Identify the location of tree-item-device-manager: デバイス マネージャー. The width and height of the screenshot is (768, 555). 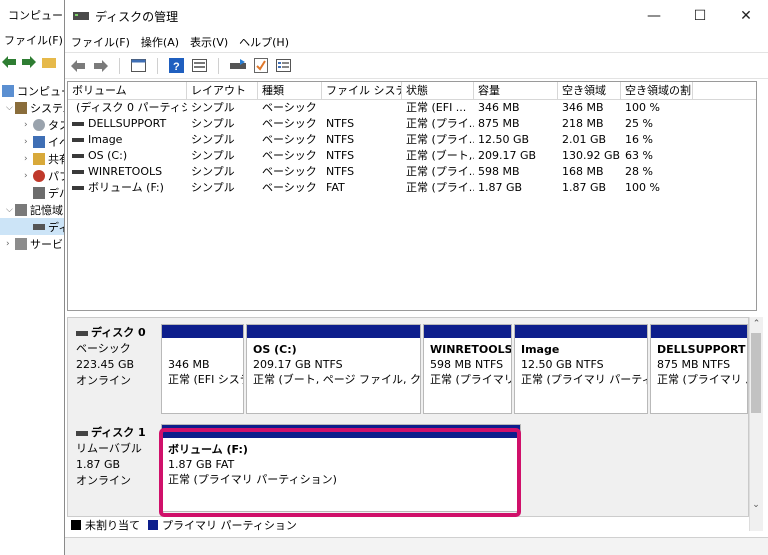
(35, 192).